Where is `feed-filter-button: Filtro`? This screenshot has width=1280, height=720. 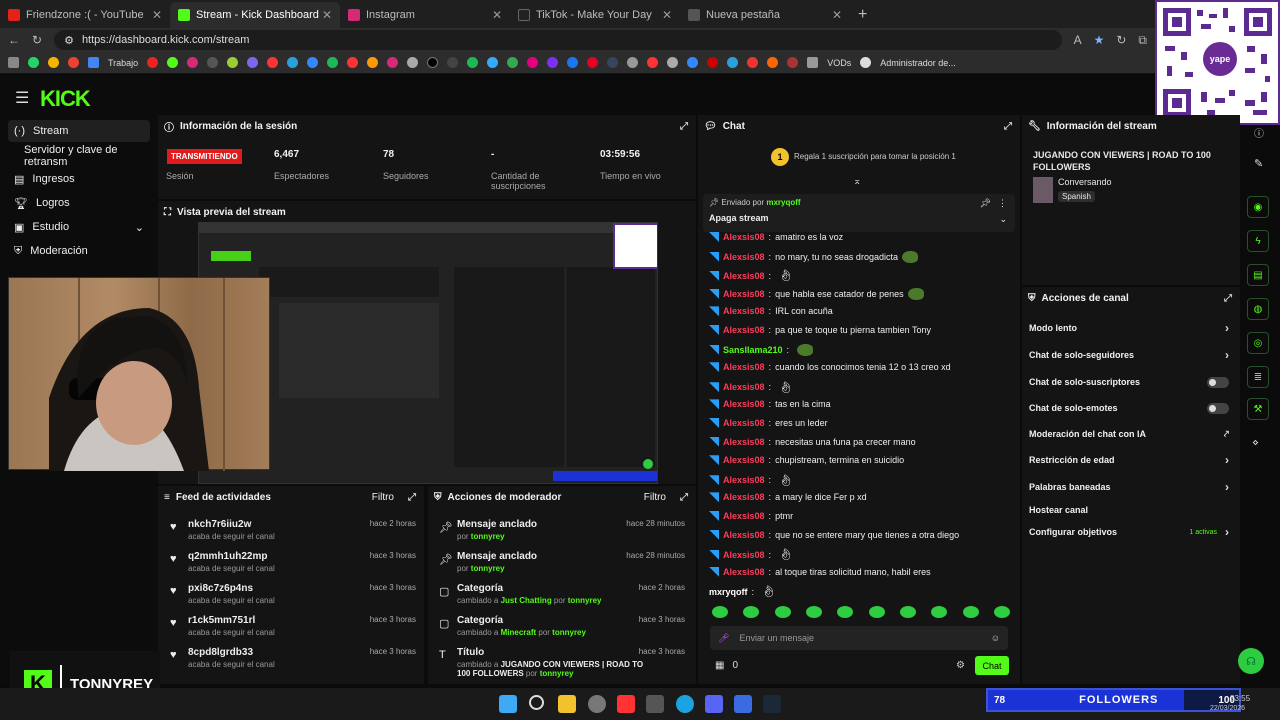 feed-filter-button: Filtro is located at coordinates (383, 497).